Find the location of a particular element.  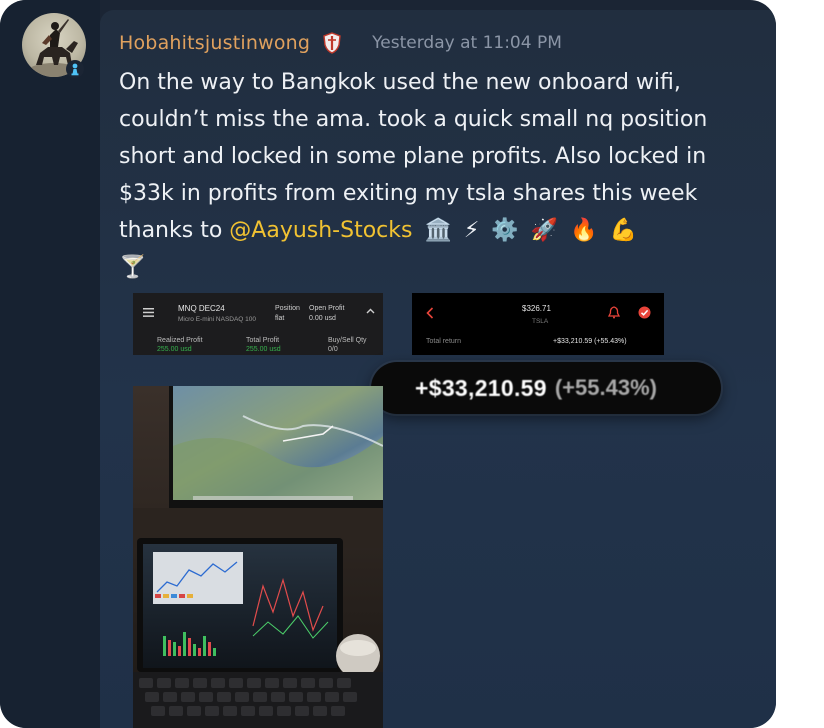

hamburger-menu-icon is located at coordinates (148, 312).